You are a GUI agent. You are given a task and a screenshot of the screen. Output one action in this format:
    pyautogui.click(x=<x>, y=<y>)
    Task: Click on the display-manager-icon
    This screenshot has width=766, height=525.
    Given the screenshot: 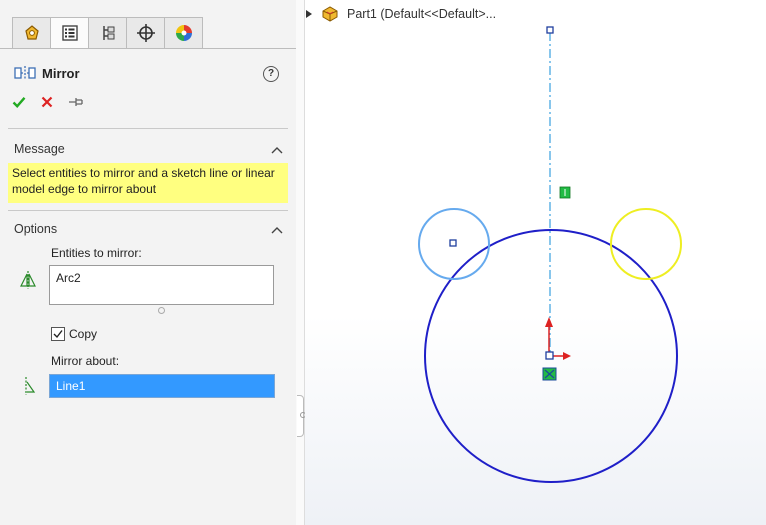 What is the action you would take?
    pyautogui.click(x=183, y=33)
    